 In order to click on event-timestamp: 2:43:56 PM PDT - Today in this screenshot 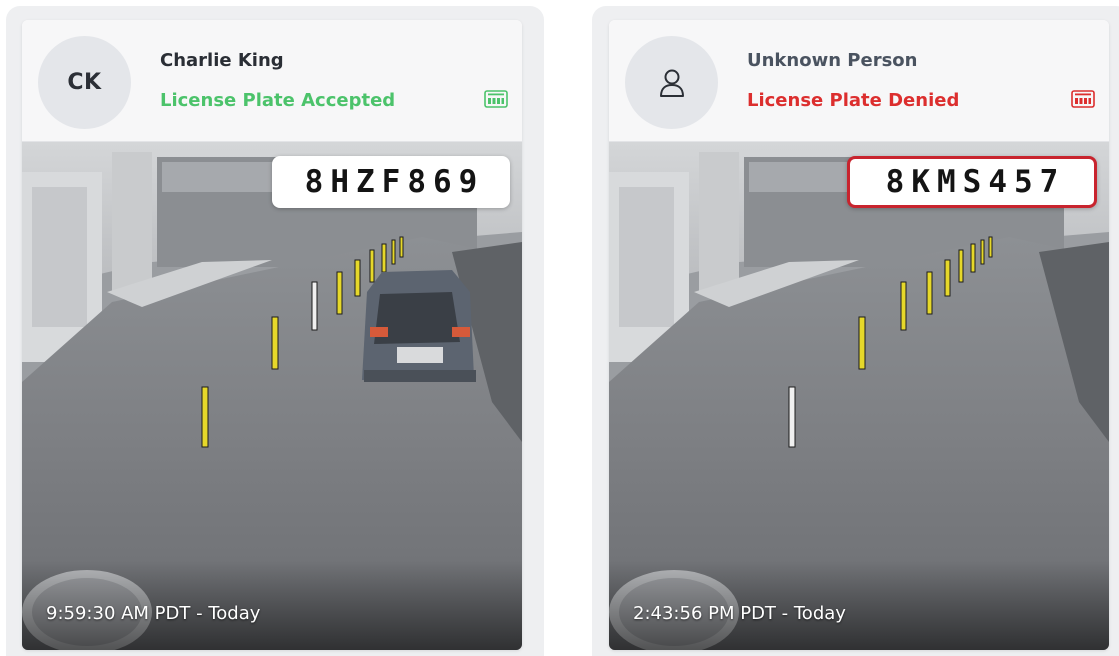, I will do `click(739, 613)`.